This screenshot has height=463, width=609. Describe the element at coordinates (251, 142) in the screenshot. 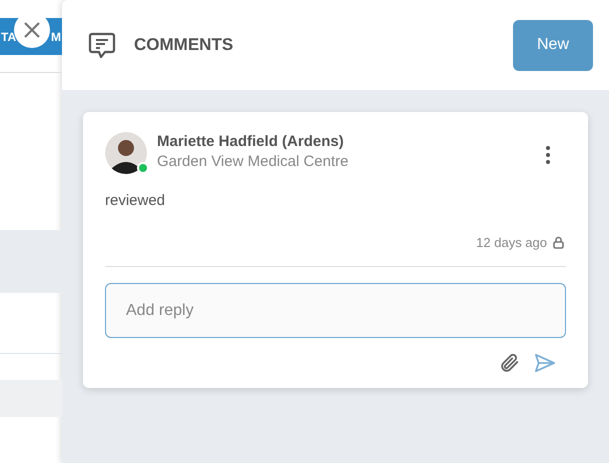

I see `author-name: Mariette Hadfield (Ardens)` at that location.